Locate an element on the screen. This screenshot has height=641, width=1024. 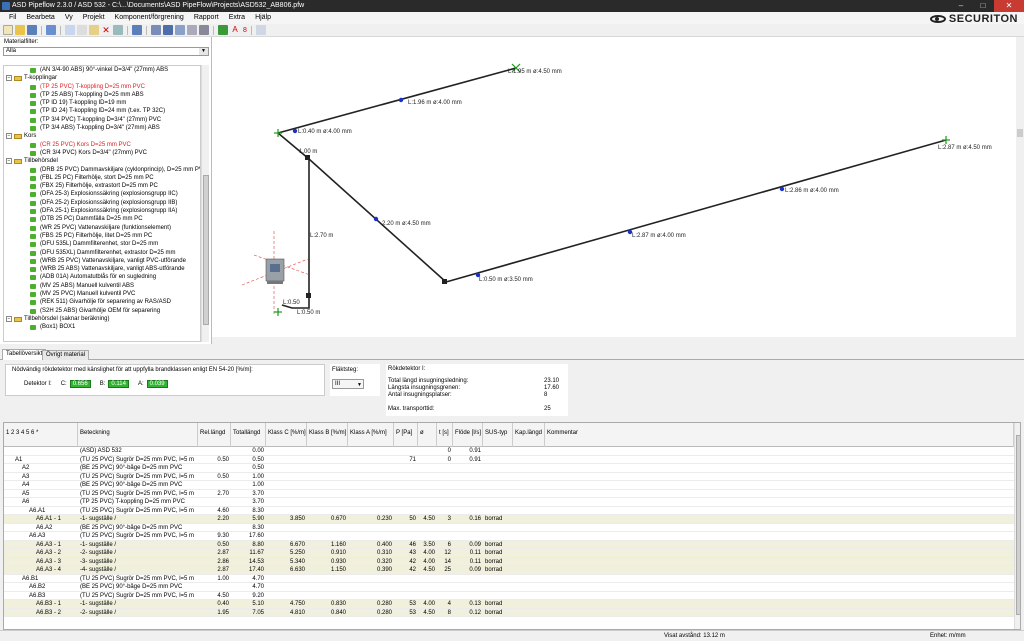
menu-extra: Extra is located at coordinates (237, 18).